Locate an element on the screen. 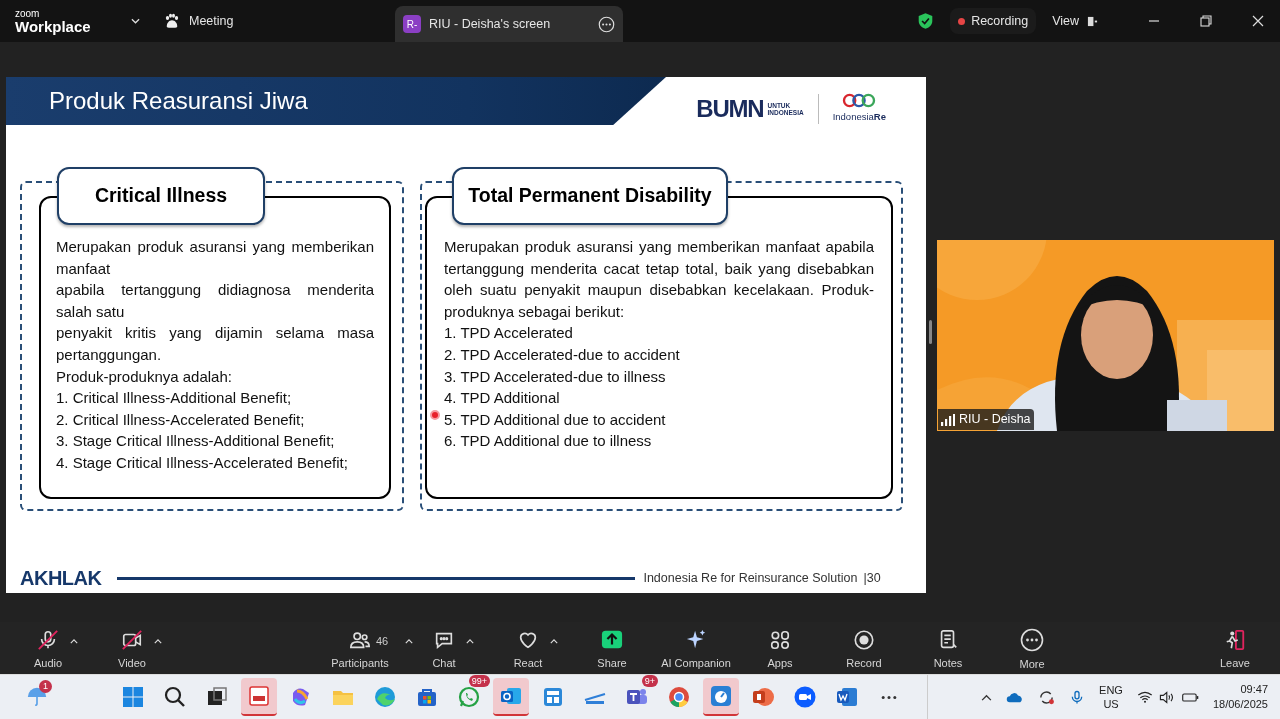 The height and width of the screenshot is (719, 1280). notification-badge: 1 is located at coordinates (45, 686).